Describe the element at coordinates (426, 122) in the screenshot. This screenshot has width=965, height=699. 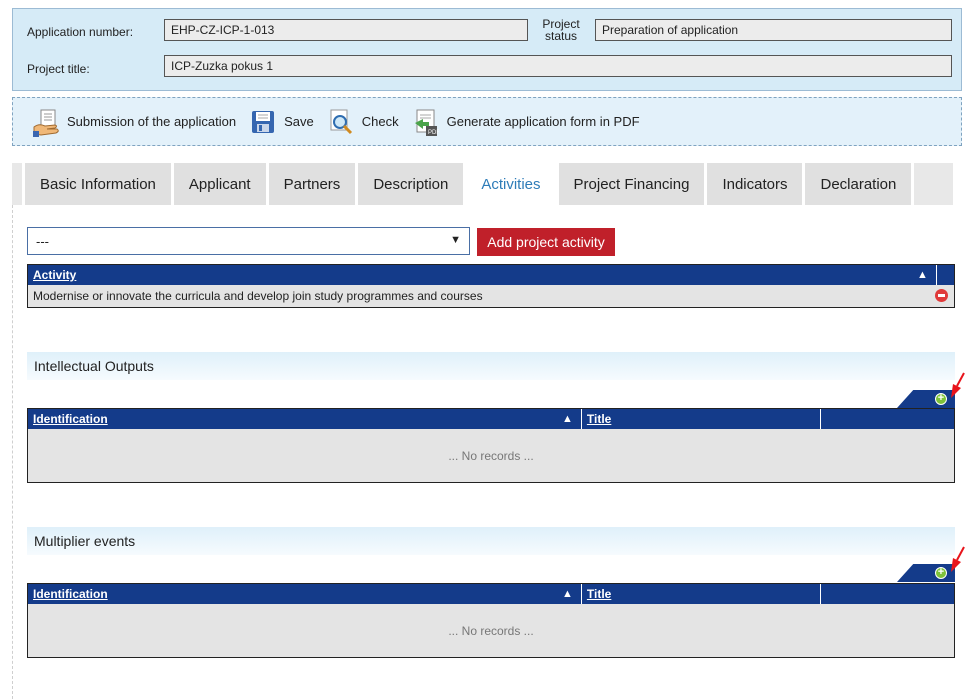
I see `pdf-document-icon: PDF` at that location.